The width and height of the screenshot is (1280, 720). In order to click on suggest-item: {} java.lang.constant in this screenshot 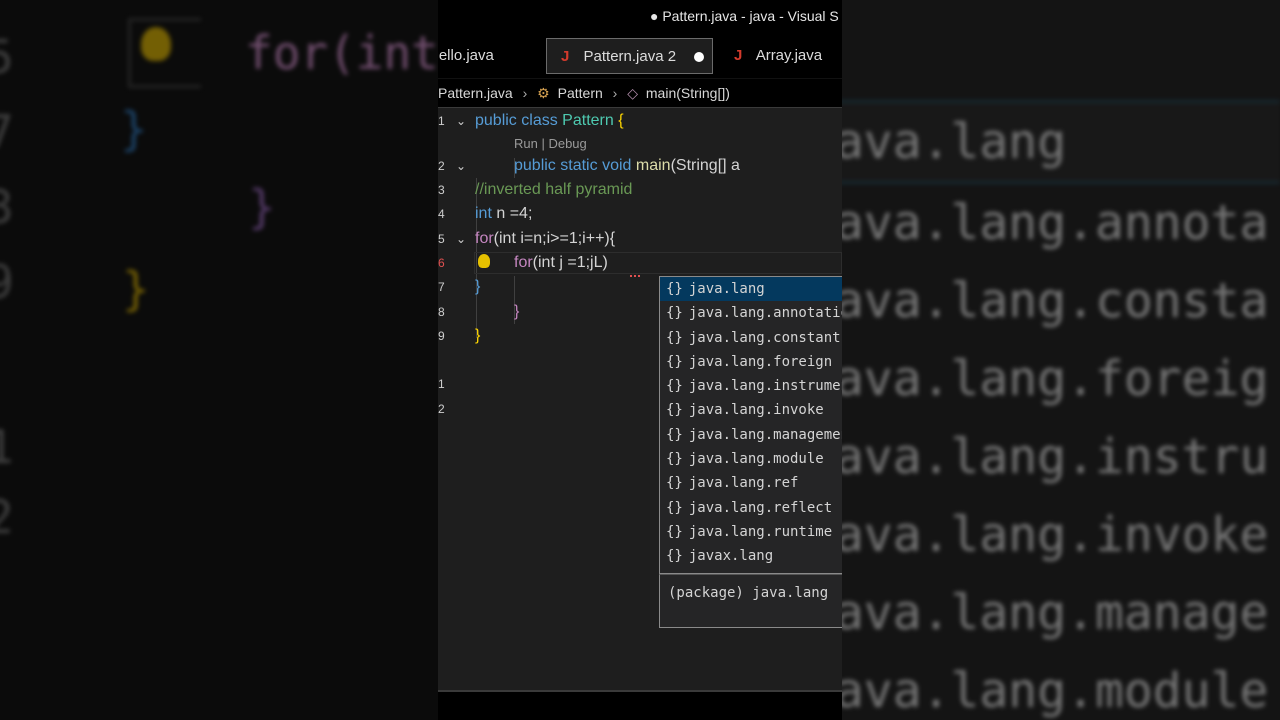, I will do `click(751, 338)`.